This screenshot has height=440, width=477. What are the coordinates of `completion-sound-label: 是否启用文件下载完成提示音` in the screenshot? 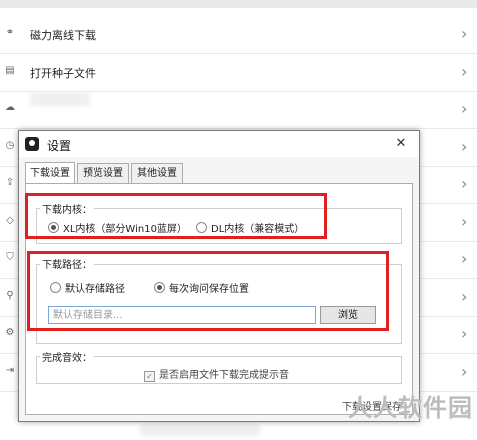 It's located at (224, 375).